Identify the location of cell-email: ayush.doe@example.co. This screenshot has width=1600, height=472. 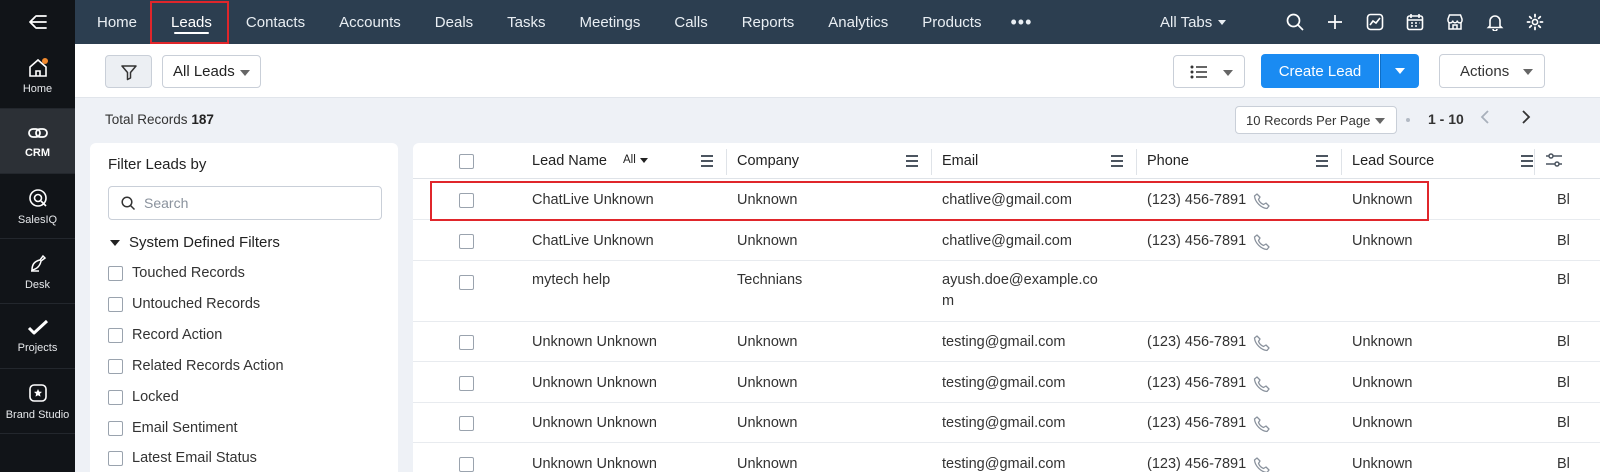
(1020, 280).